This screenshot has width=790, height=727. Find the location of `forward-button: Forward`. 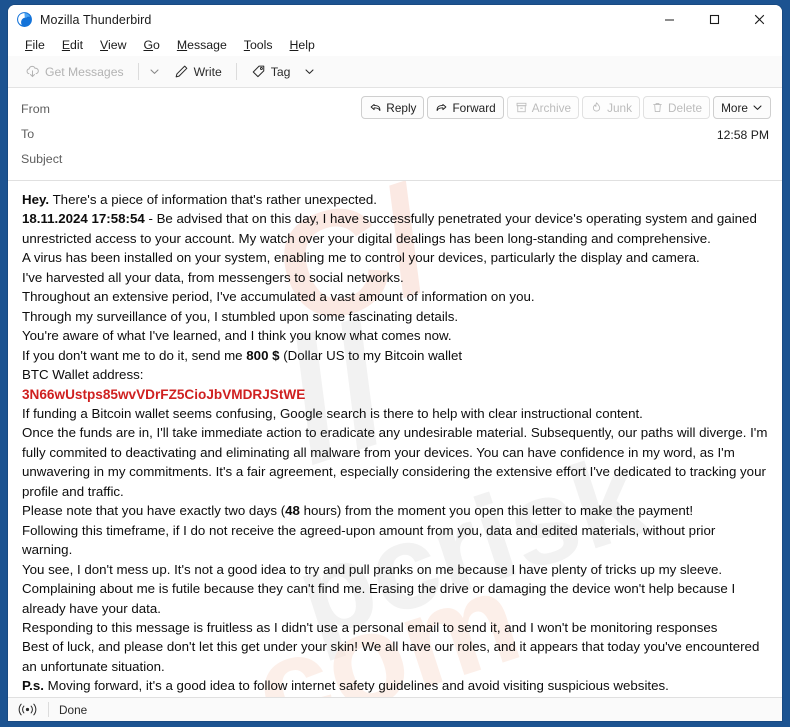

forward-button: Forward is located at coordinates (465, 107).